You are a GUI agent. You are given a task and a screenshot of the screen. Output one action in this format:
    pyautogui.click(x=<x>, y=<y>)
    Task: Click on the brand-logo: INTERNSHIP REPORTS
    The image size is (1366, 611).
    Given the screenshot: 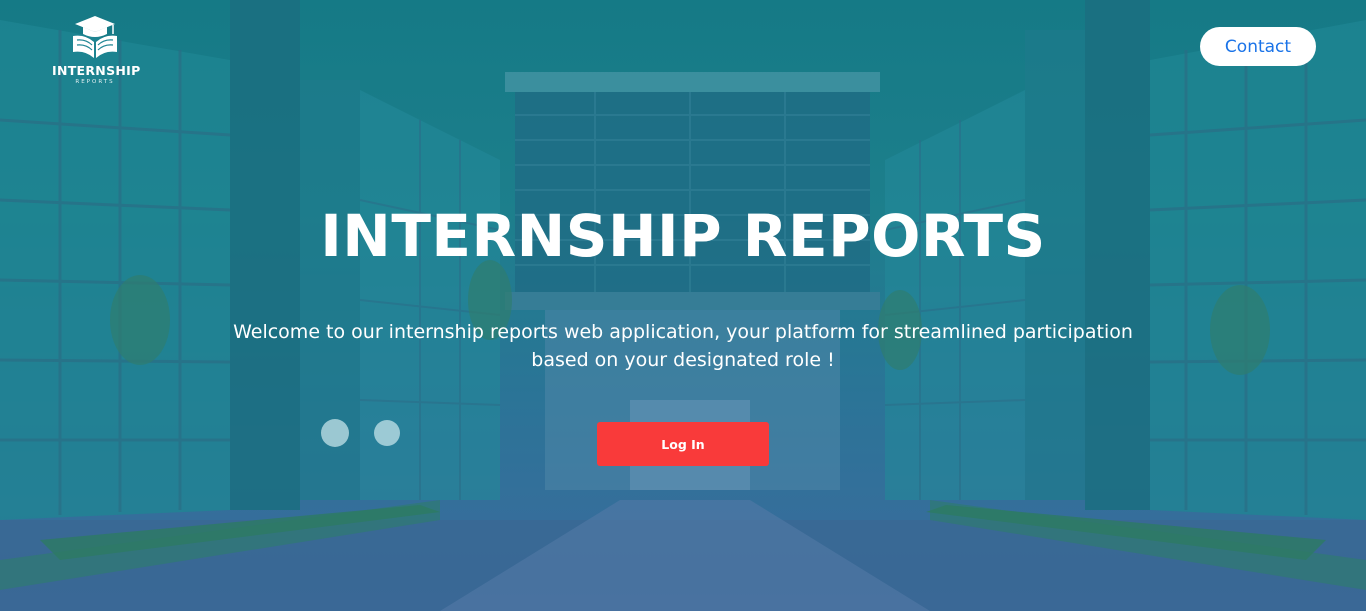 What is the action you would take?
    pyautogui.click(x=96, y=49)
    